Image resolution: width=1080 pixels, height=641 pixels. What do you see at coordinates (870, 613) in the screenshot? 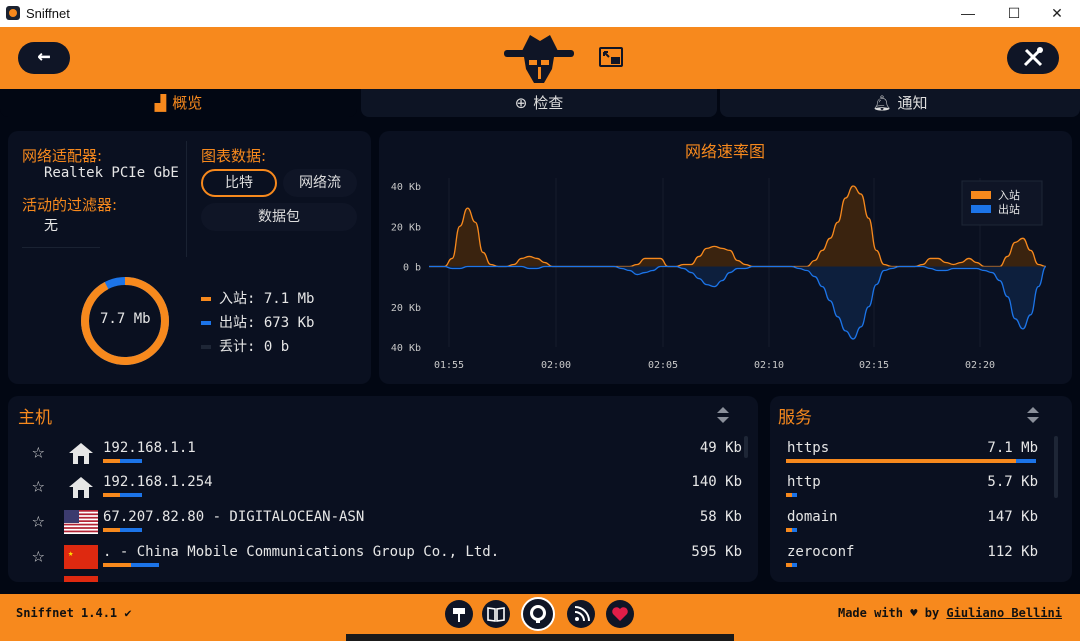
I see `made-with-text: Made with` at bounding box center [870, 613].